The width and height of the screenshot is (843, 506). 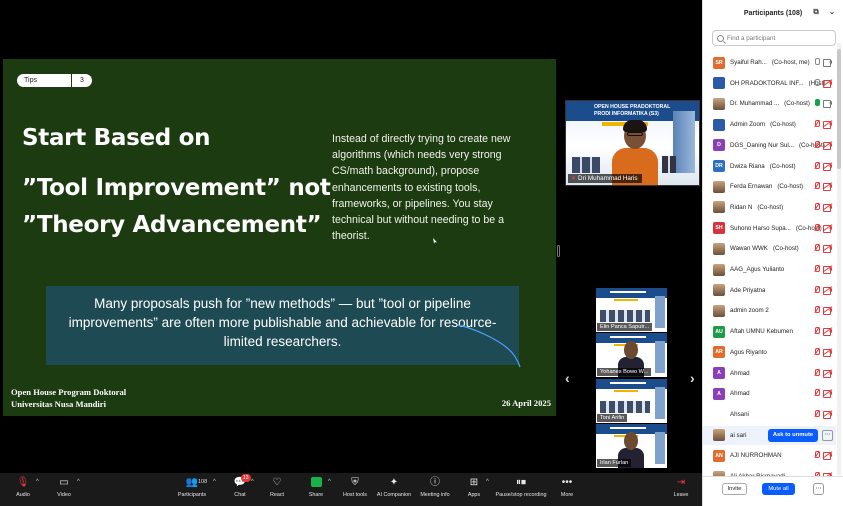 What do you see at coordinates (769, 352) in the screenshot?
I see `participant-row: AR Agus Riyanto` at bounding box center [769, 352].